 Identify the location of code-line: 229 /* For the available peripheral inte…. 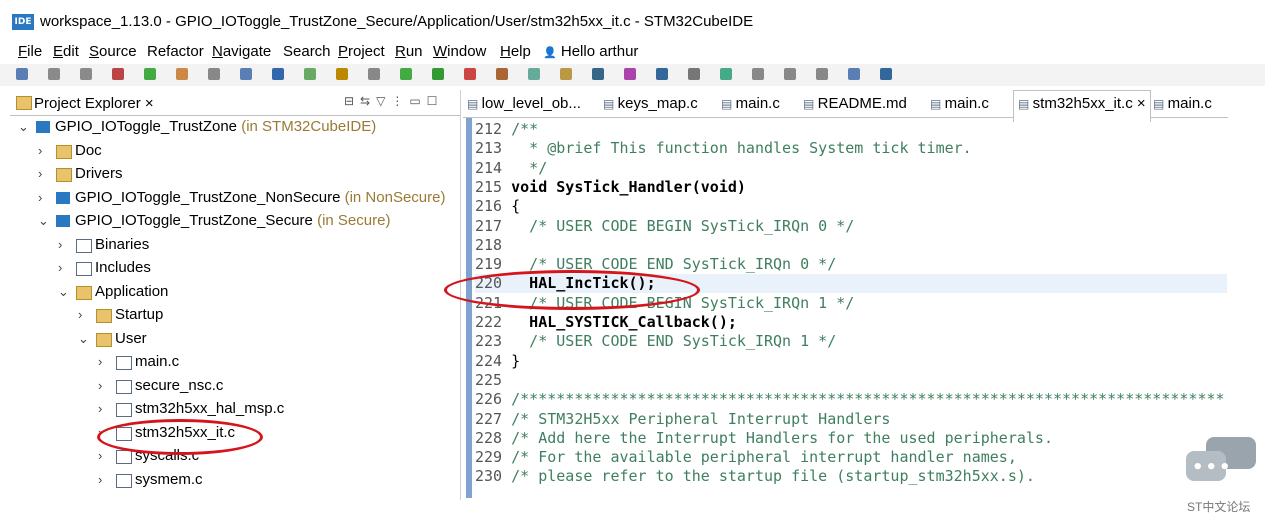
(851, 457).